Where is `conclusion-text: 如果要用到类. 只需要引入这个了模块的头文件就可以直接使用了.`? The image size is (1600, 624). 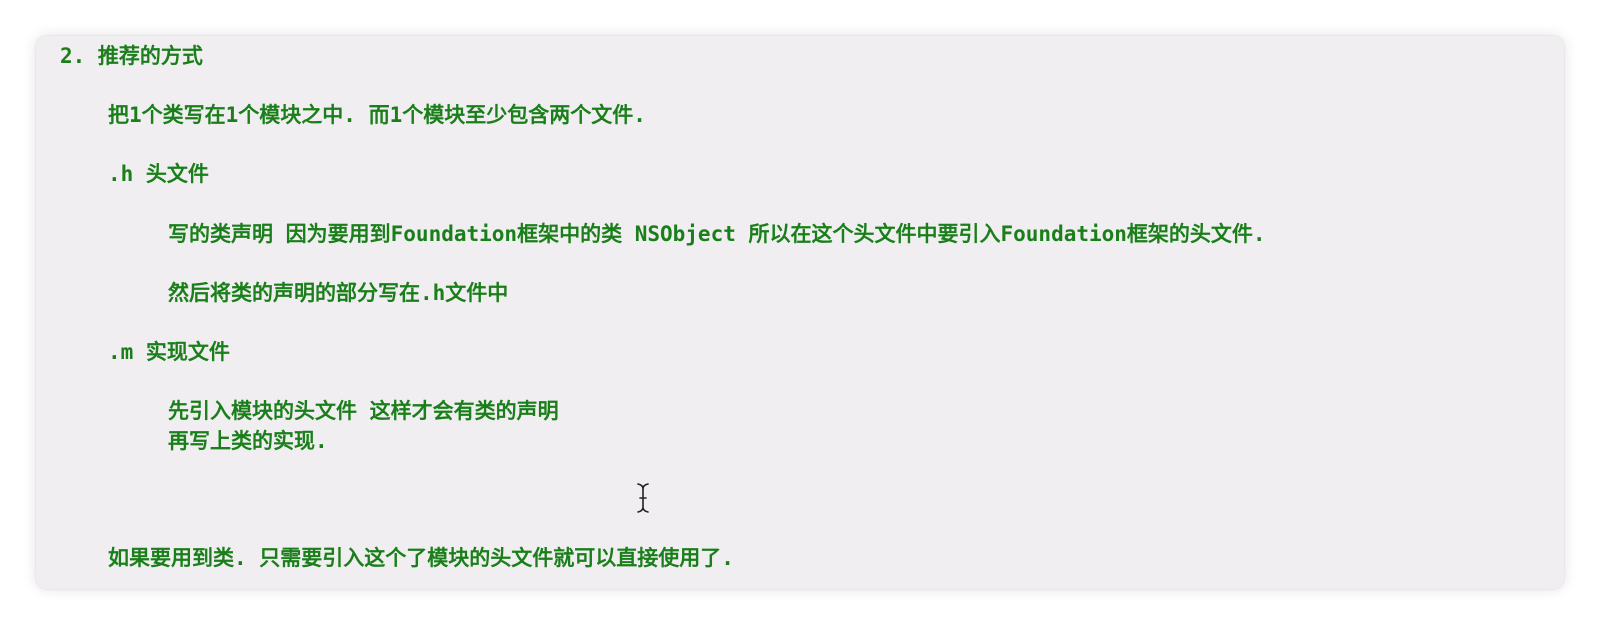
conclusion-text: 如果要用到类. 只需要引入这个了模块的头文件就可以直接使用了. is located at coordinates (421, 558).